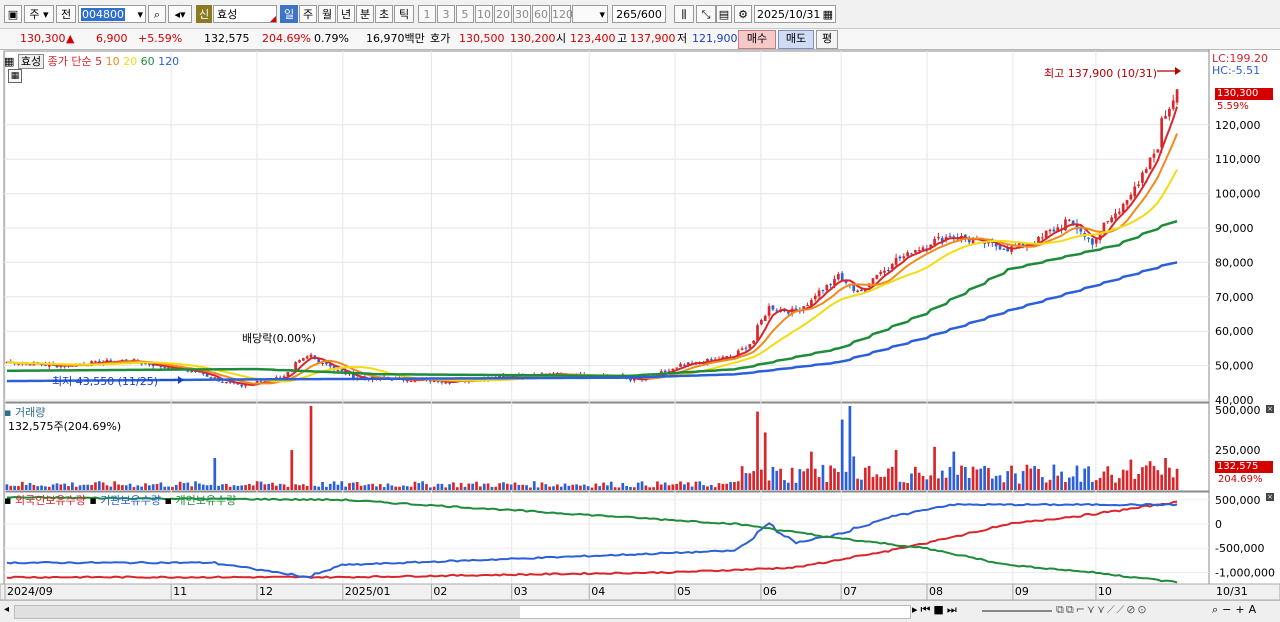  What do you see at coordinates (1017, 611) in the screenshot?
I see `zoom-slider` at bounding box center [1017, 611].